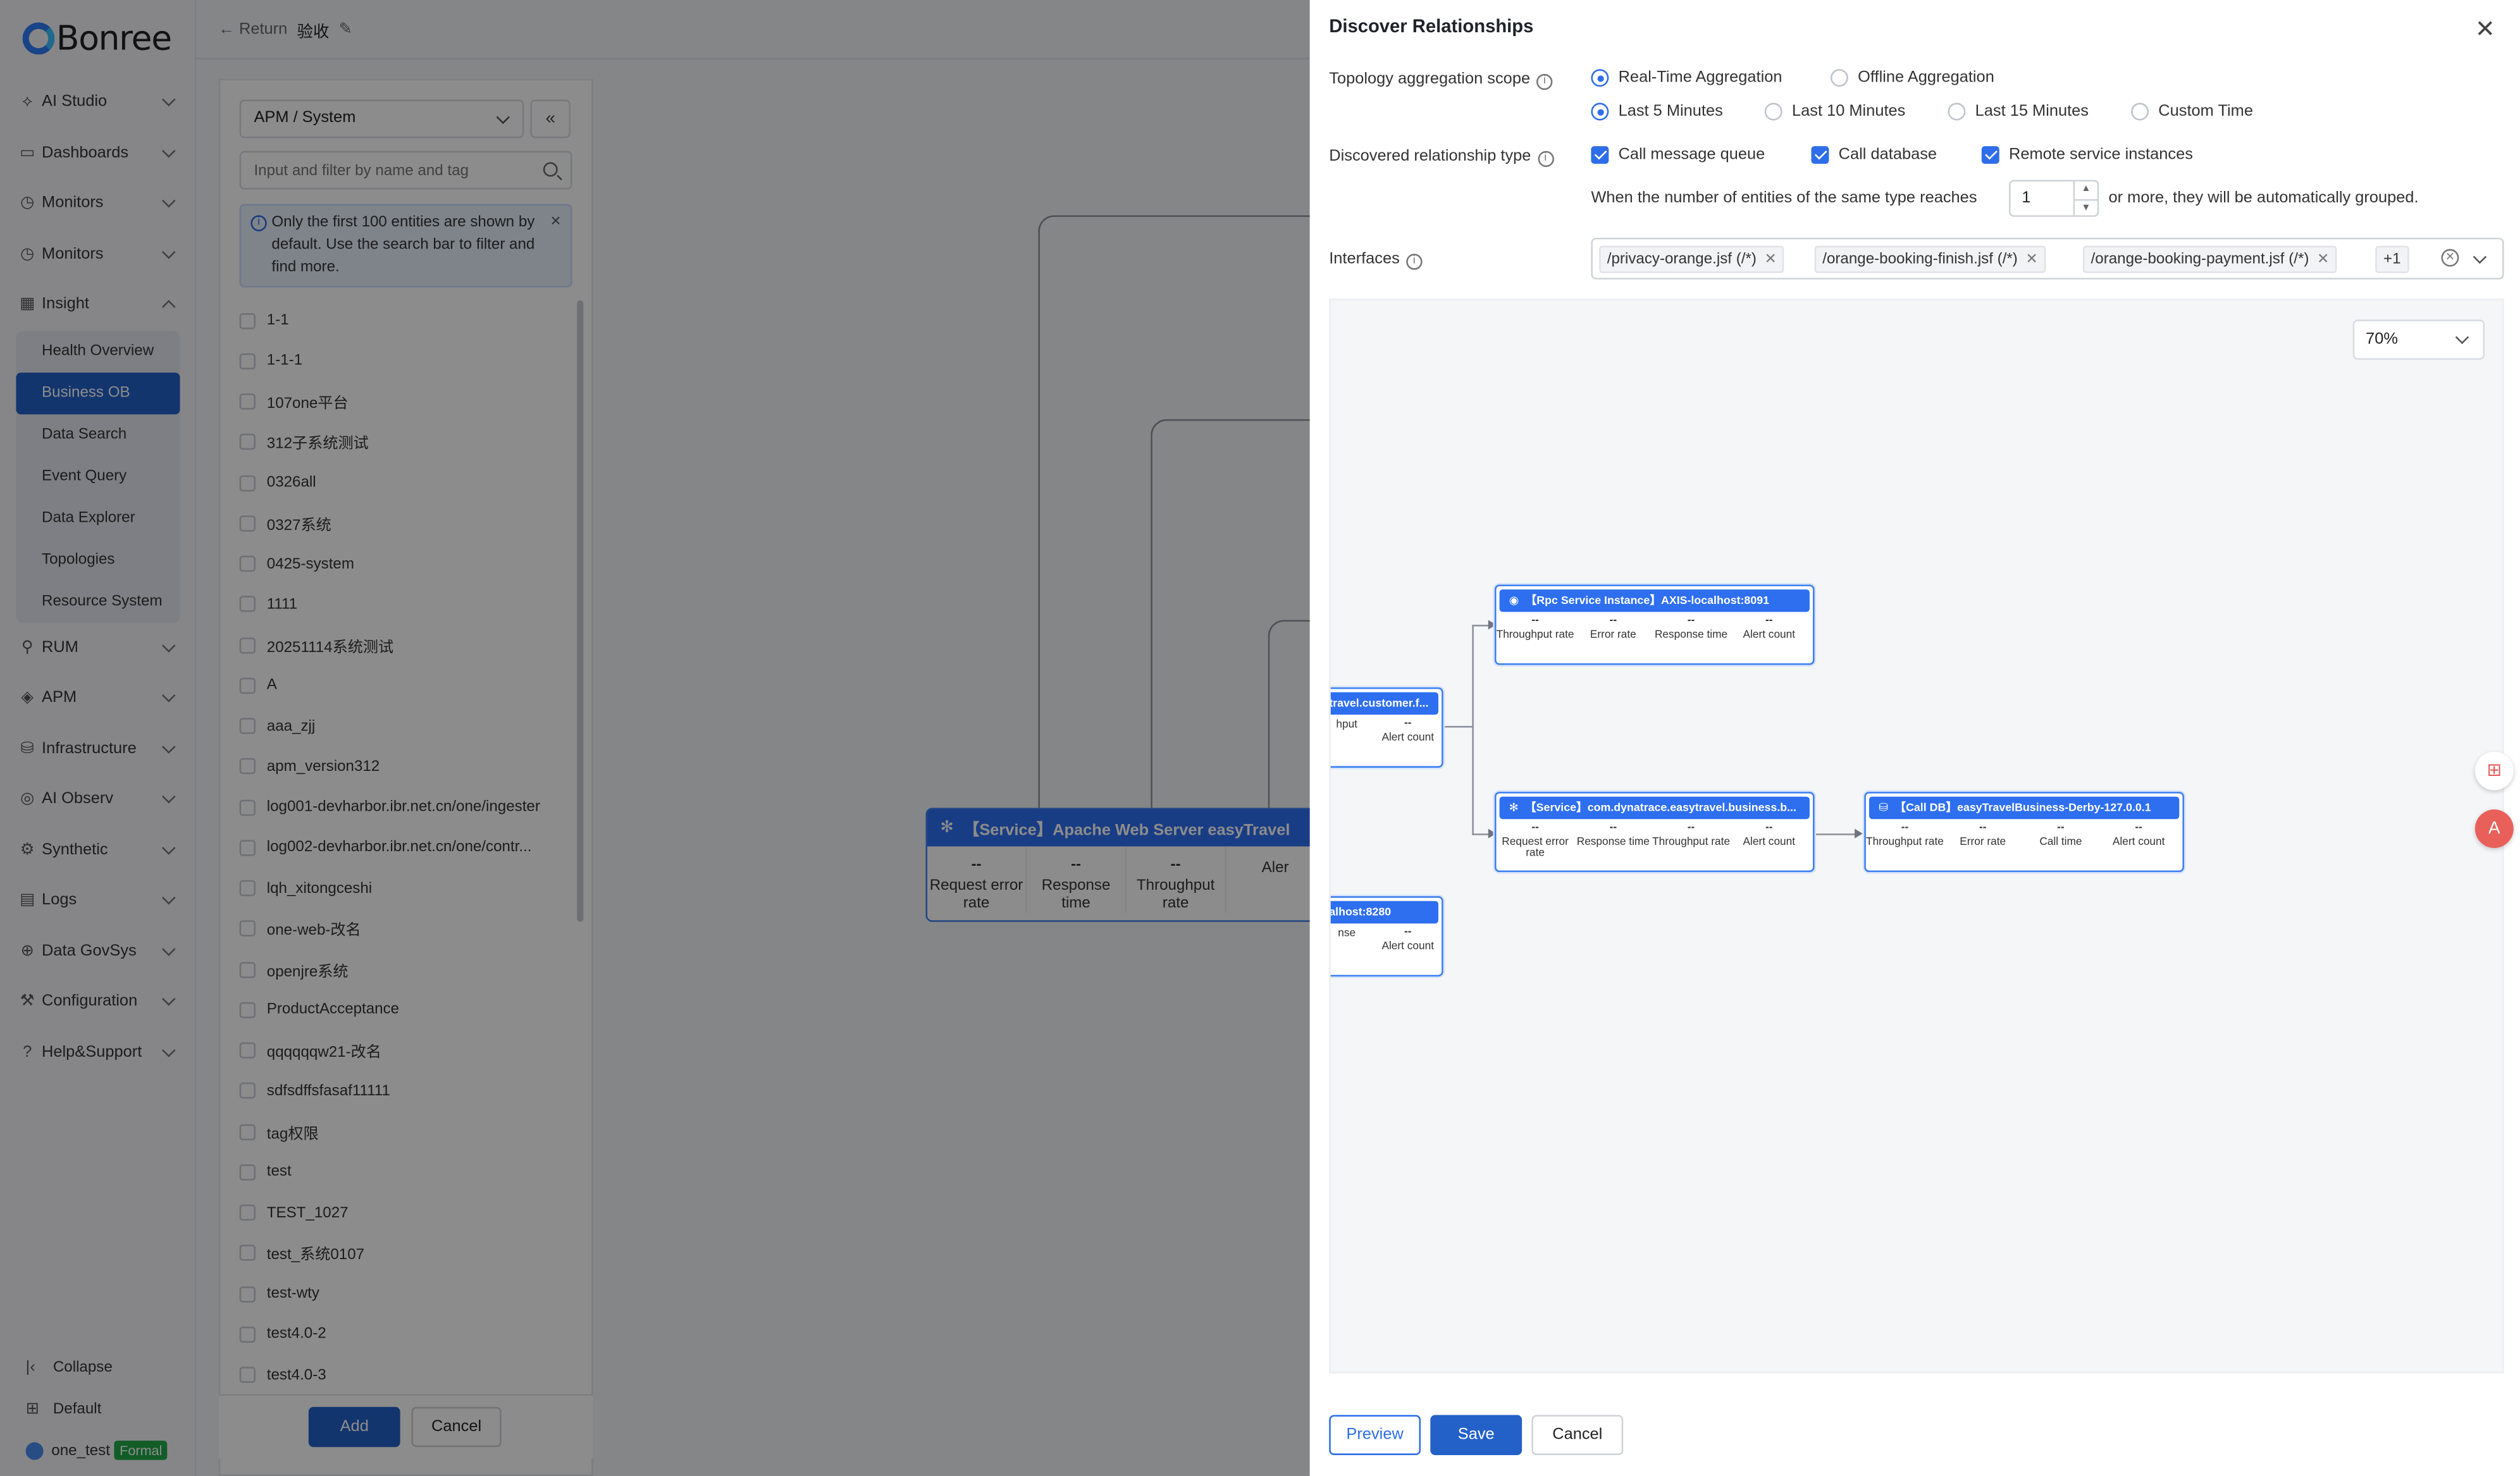  I want to click on customer-node: travel.customer.f... hput -- Alert count, so click(1386, 728).